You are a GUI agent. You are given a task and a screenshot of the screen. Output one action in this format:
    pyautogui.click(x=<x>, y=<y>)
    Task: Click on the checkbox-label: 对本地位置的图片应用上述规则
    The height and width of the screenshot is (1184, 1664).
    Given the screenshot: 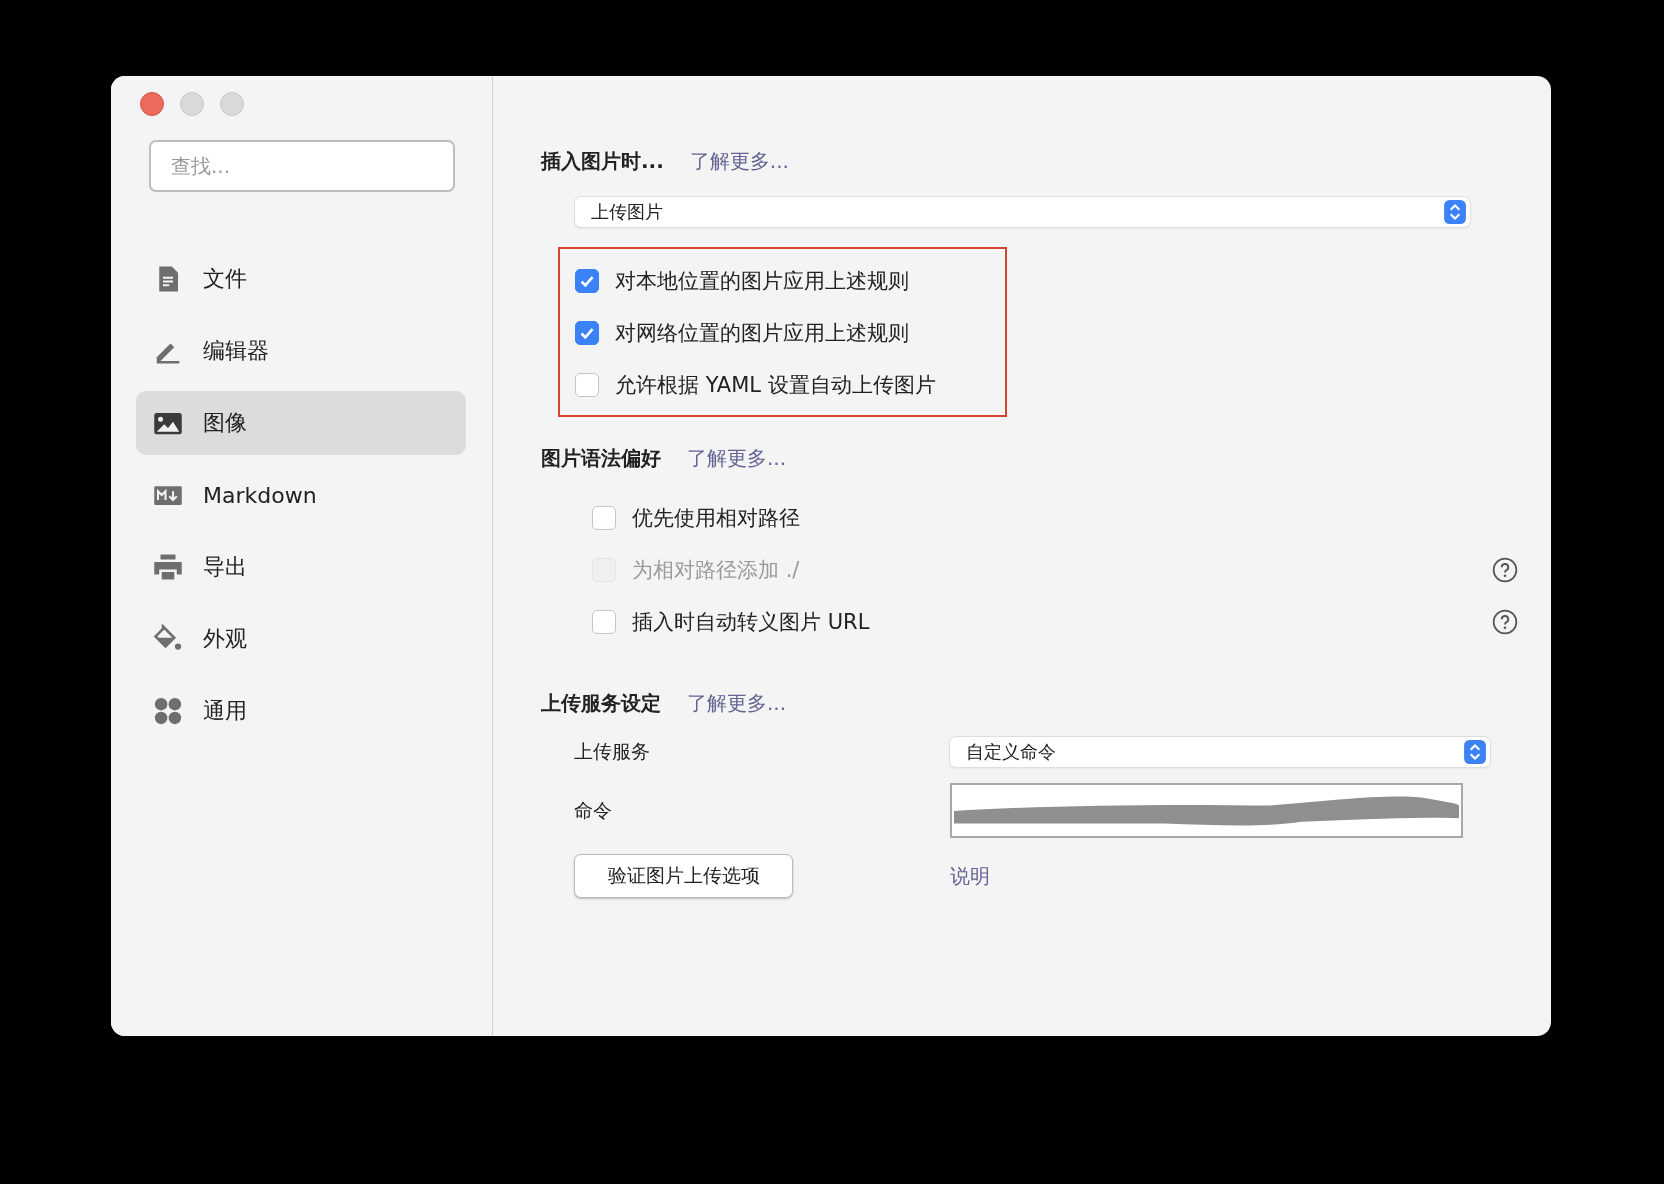 What is the action you would take?
    pyautogui.click(x=762, y=281)
    